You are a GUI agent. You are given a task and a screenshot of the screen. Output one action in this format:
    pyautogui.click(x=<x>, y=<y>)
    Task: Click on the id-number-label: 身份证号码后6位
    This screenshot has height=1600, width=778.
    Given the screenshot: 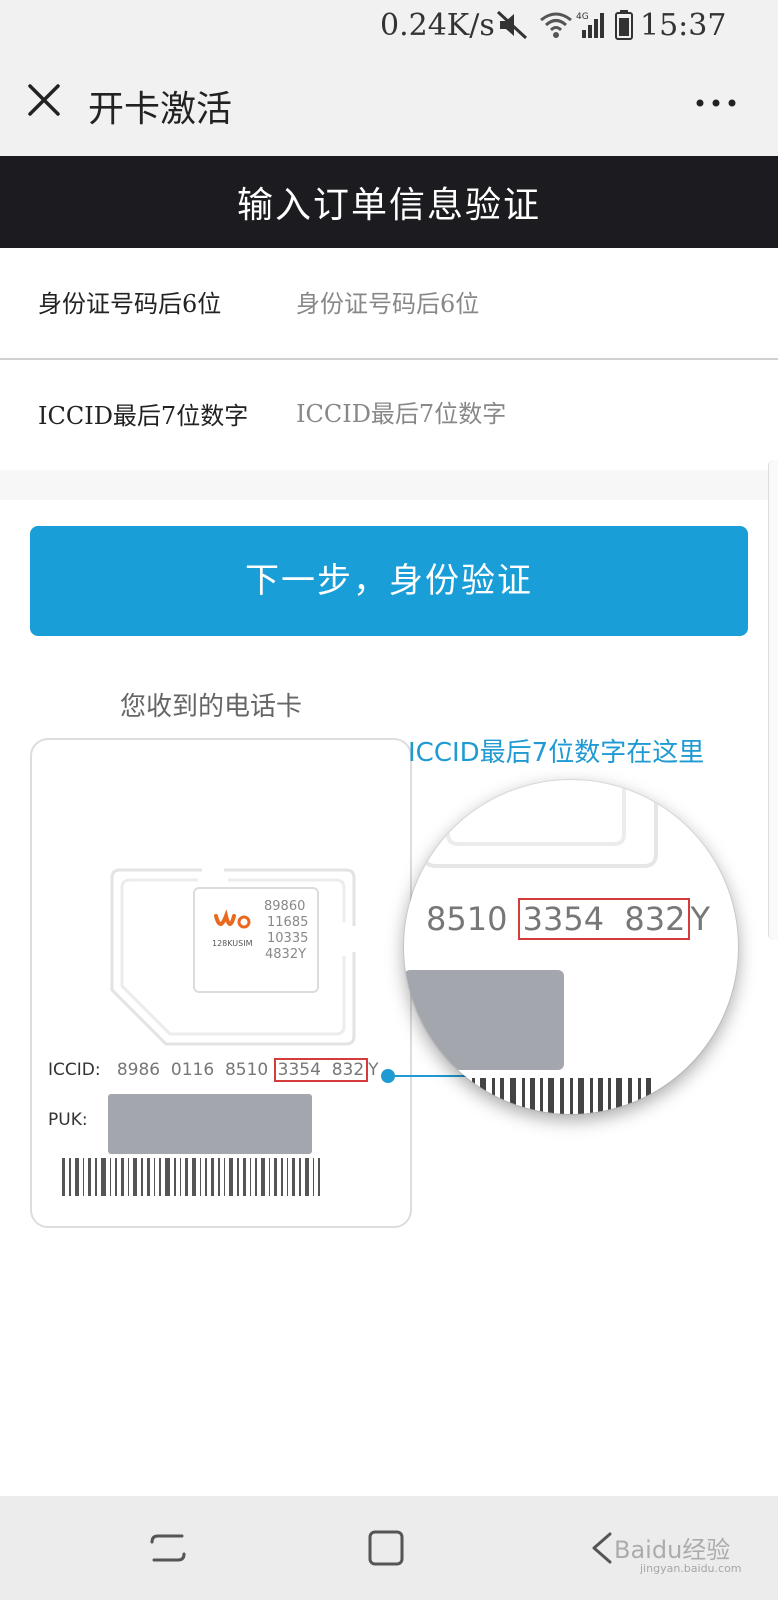 What is the action you would take?
    pyautogui.click(x=130, y=304)
    